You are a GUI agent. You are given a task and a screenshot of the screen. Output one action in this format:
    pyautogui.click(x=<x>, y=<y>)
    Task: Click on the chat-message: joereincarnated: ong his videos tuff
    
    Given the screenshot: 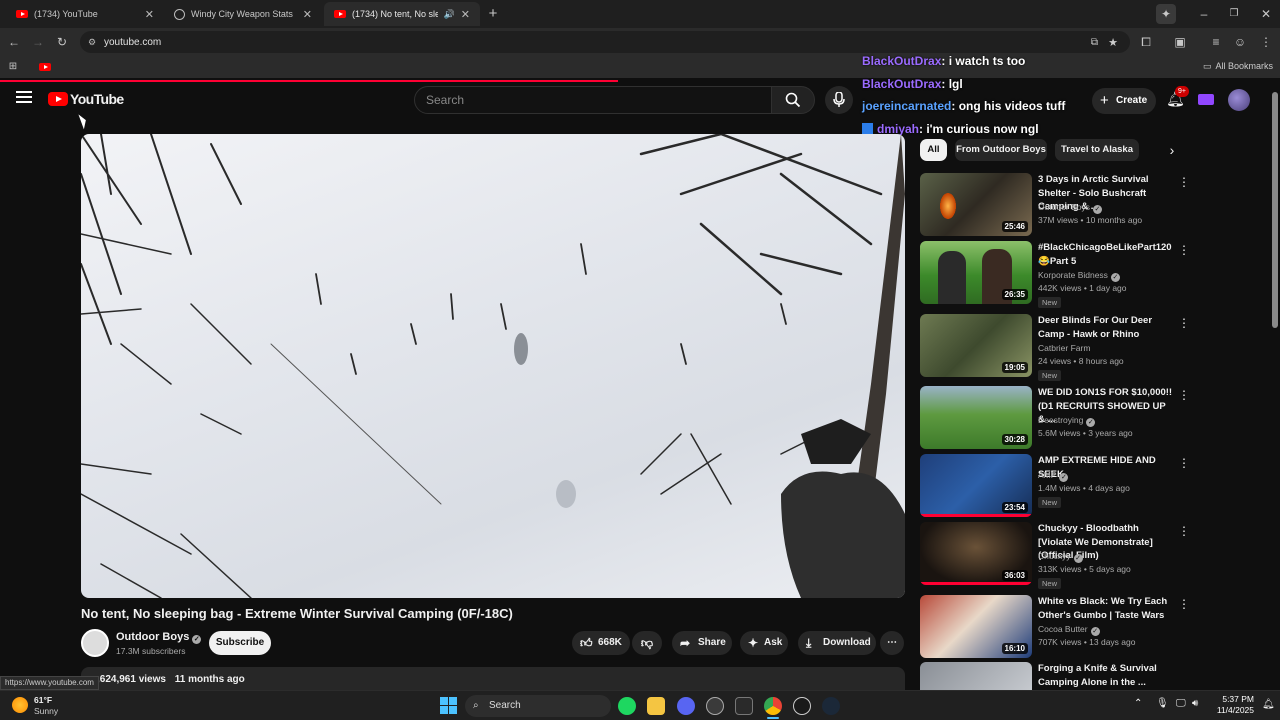 What is the action you would take?
    pyautogui.click(x=963, y=109)
    